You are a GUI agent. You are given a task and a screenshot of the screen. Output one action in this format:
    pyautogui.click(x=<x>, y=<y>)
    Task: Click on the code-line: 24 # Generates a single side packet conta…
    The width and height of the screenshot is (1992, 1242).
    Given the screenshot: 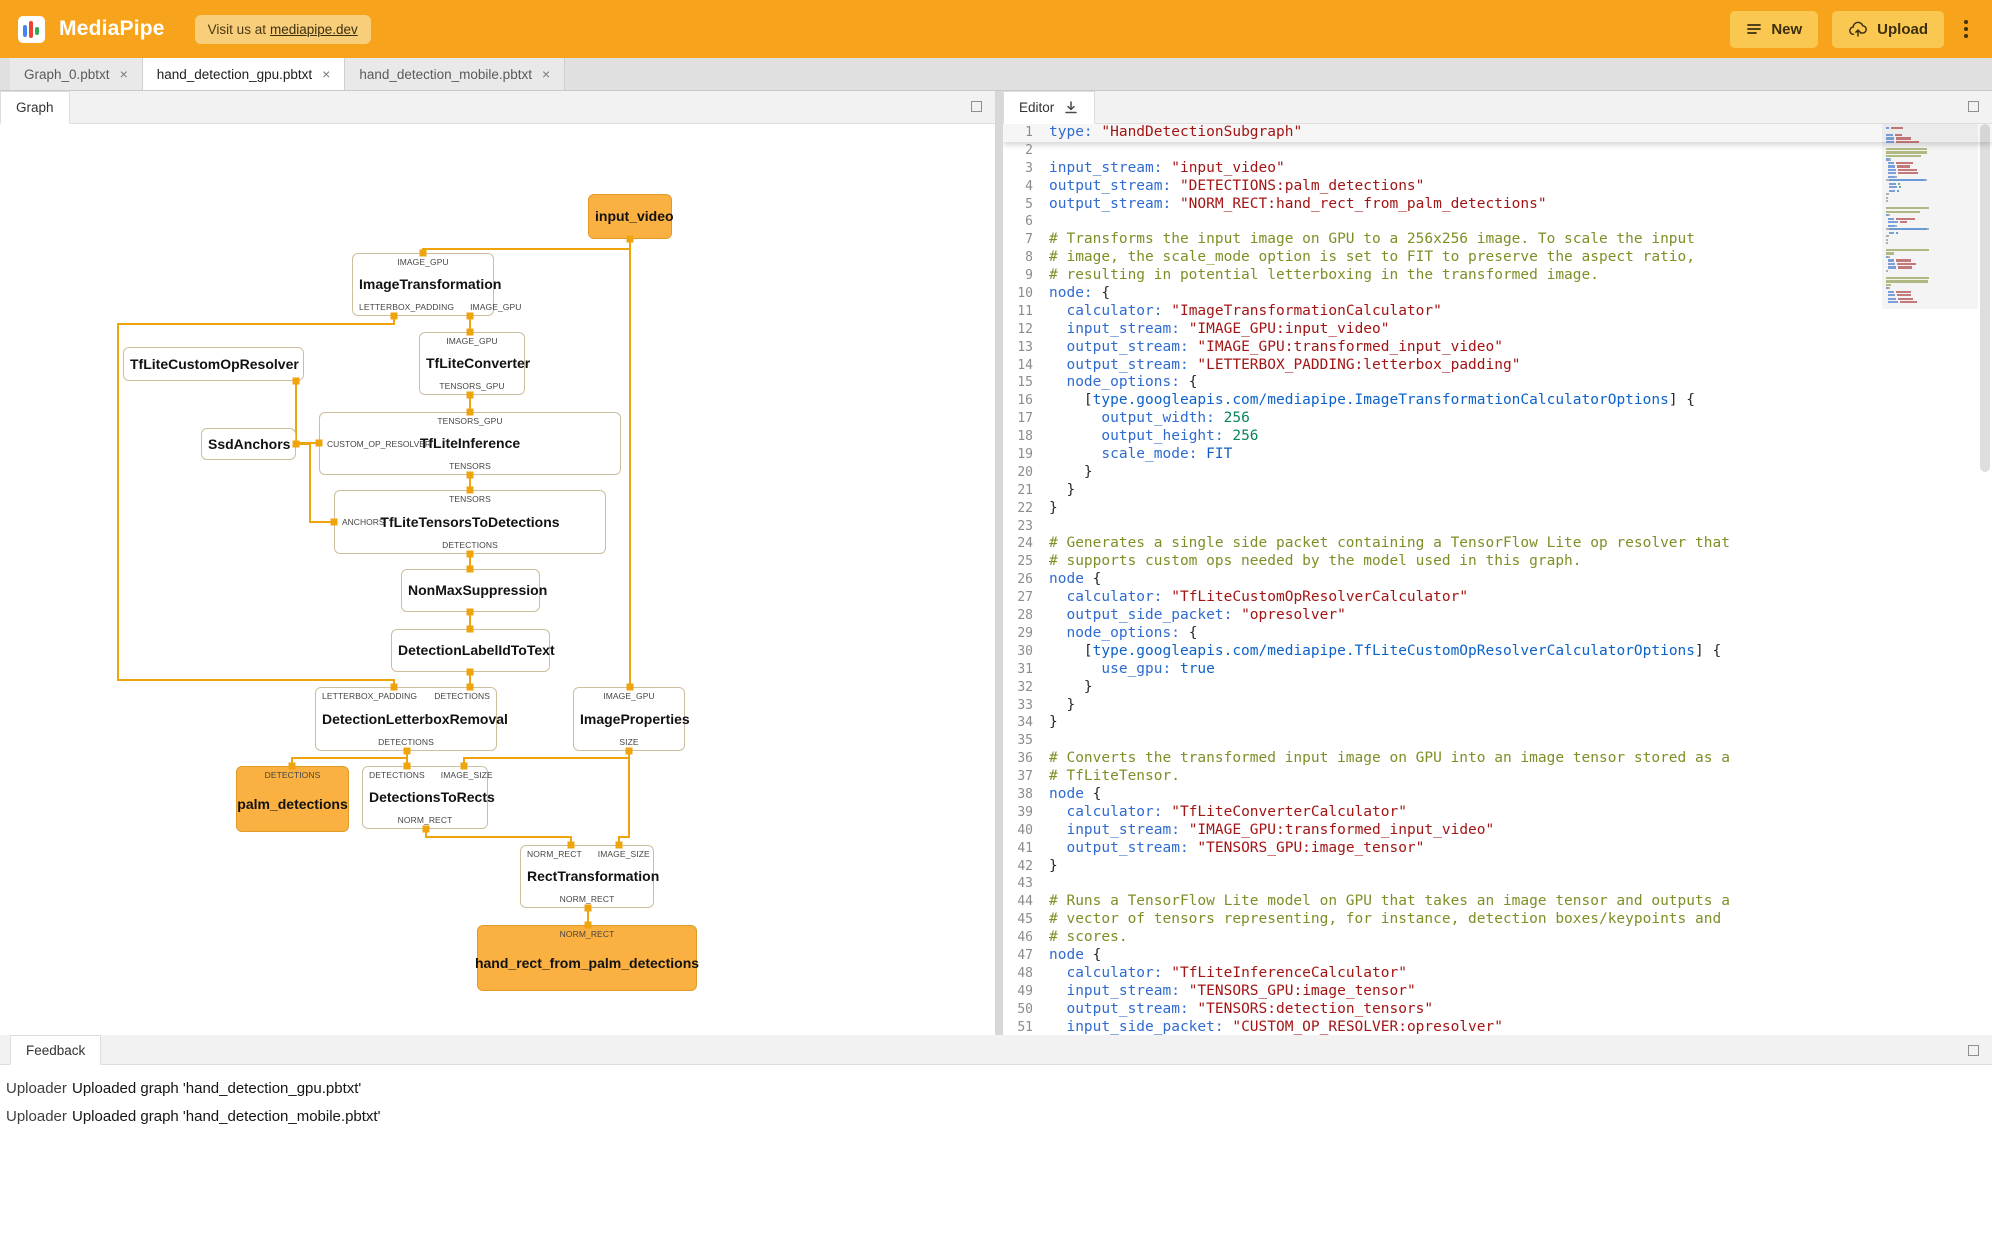 What is the action you would take?
    pyautogui.click(x=1497, y=544)
    